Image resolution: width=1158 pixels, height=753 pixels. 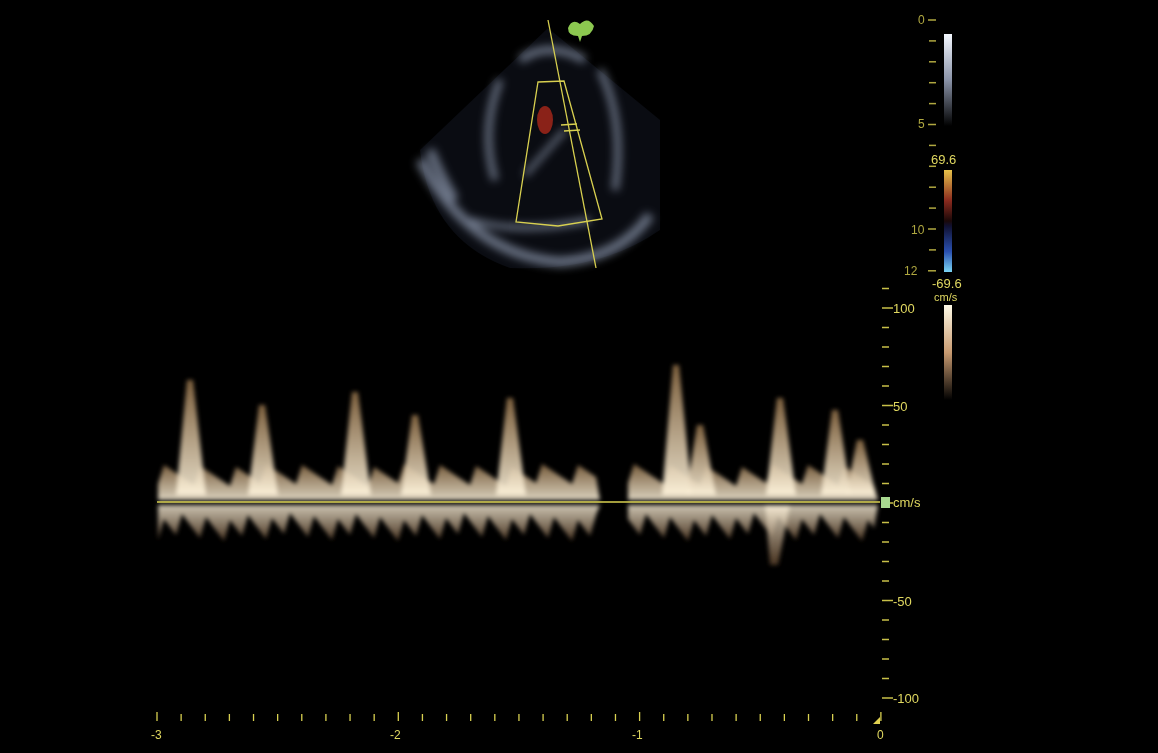 What do you see at coordinates (885, 502) in the screenshot?
I see `baseline-handle` at bounding box center [885, 502].